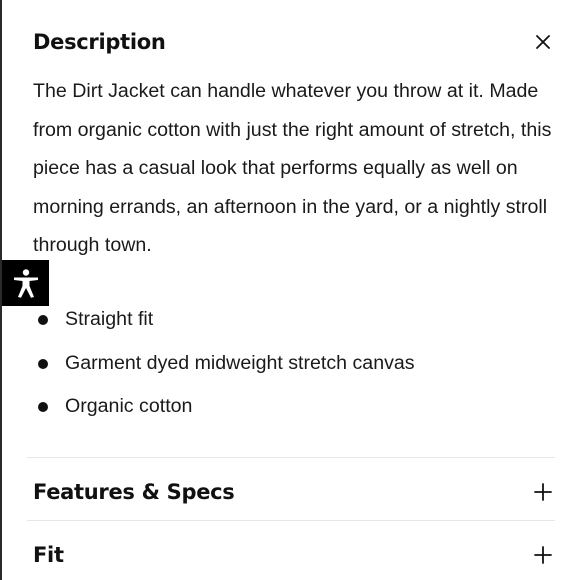  What do you see at coordinates (294, 42) in the screenshot?
I see `description-header: Description` at bounding box center [294, 42].